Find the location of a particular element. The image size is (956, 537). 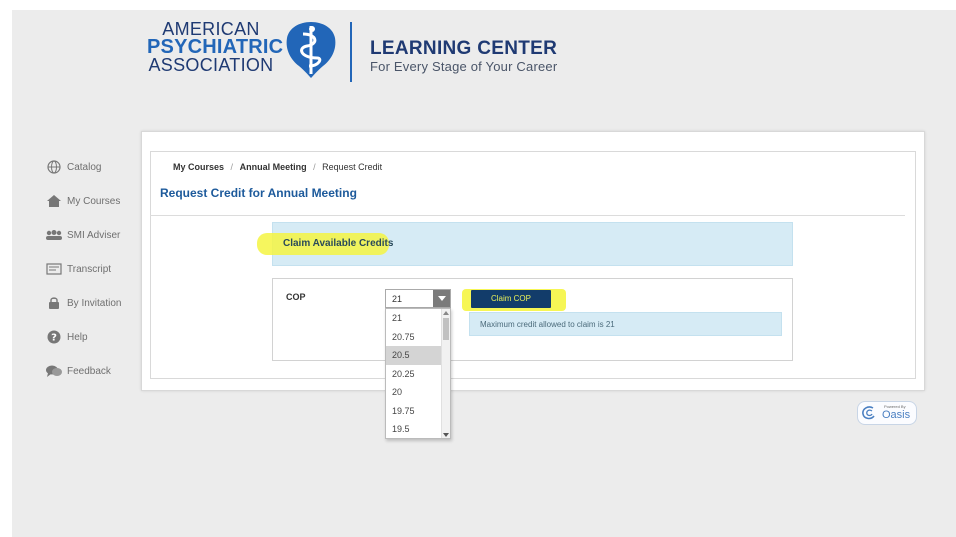

apa-seal-icon is located at coordinates (311, 50).